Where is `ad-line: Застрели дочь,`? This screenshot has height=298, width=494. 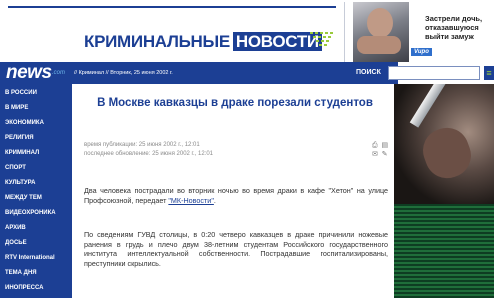 ad-line: Застрели дочь, is located at coordinates (454, 18).